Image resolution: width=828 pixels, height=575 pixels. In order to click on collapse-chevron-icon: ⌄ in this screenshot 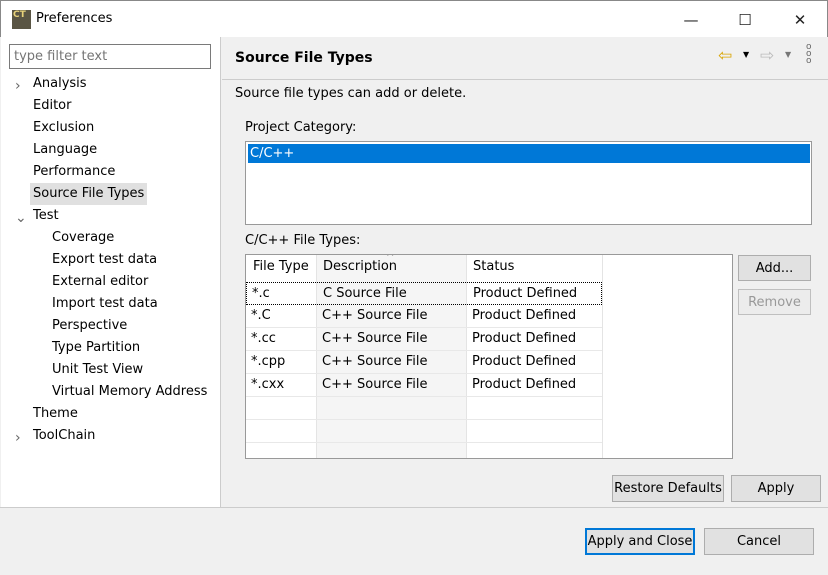, I will do `click(21, 218)`.